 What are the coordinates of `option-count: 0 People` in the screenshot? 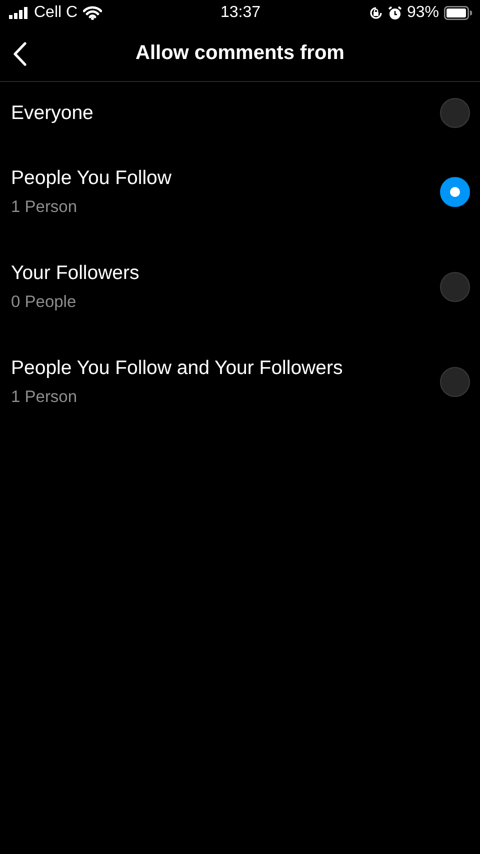 It's located at (44, 302).